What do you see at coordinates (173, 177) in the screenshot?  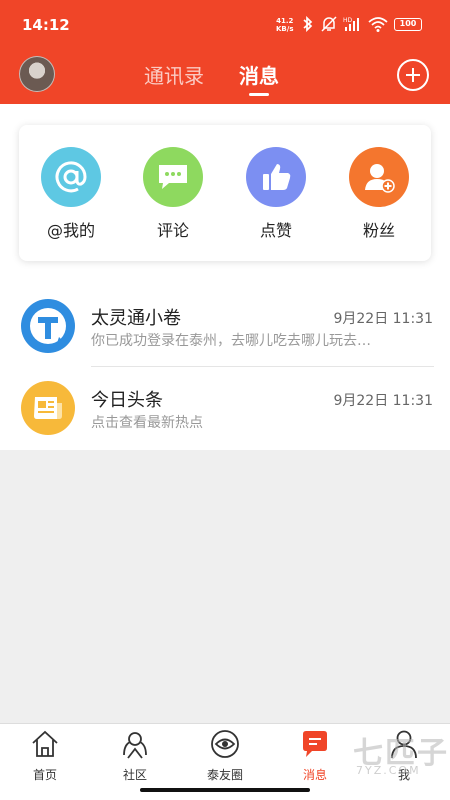 I see `comment-icon` at bounding box center [173, 177].